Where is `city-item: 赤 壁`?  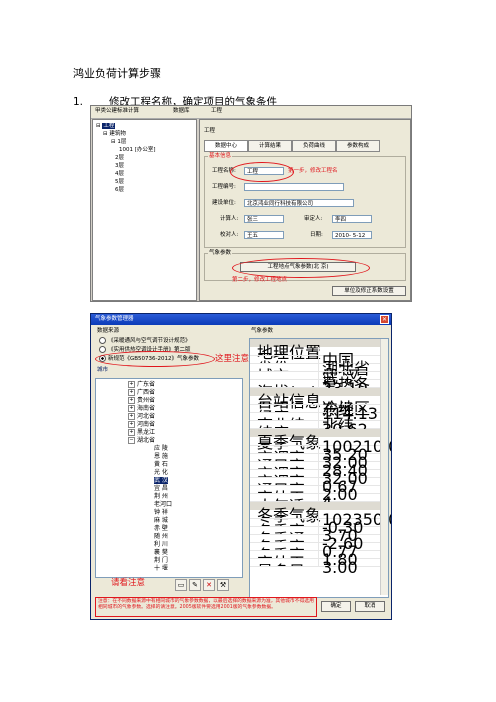 city-item: 赤 壁 is located at coordinates (161, 528).